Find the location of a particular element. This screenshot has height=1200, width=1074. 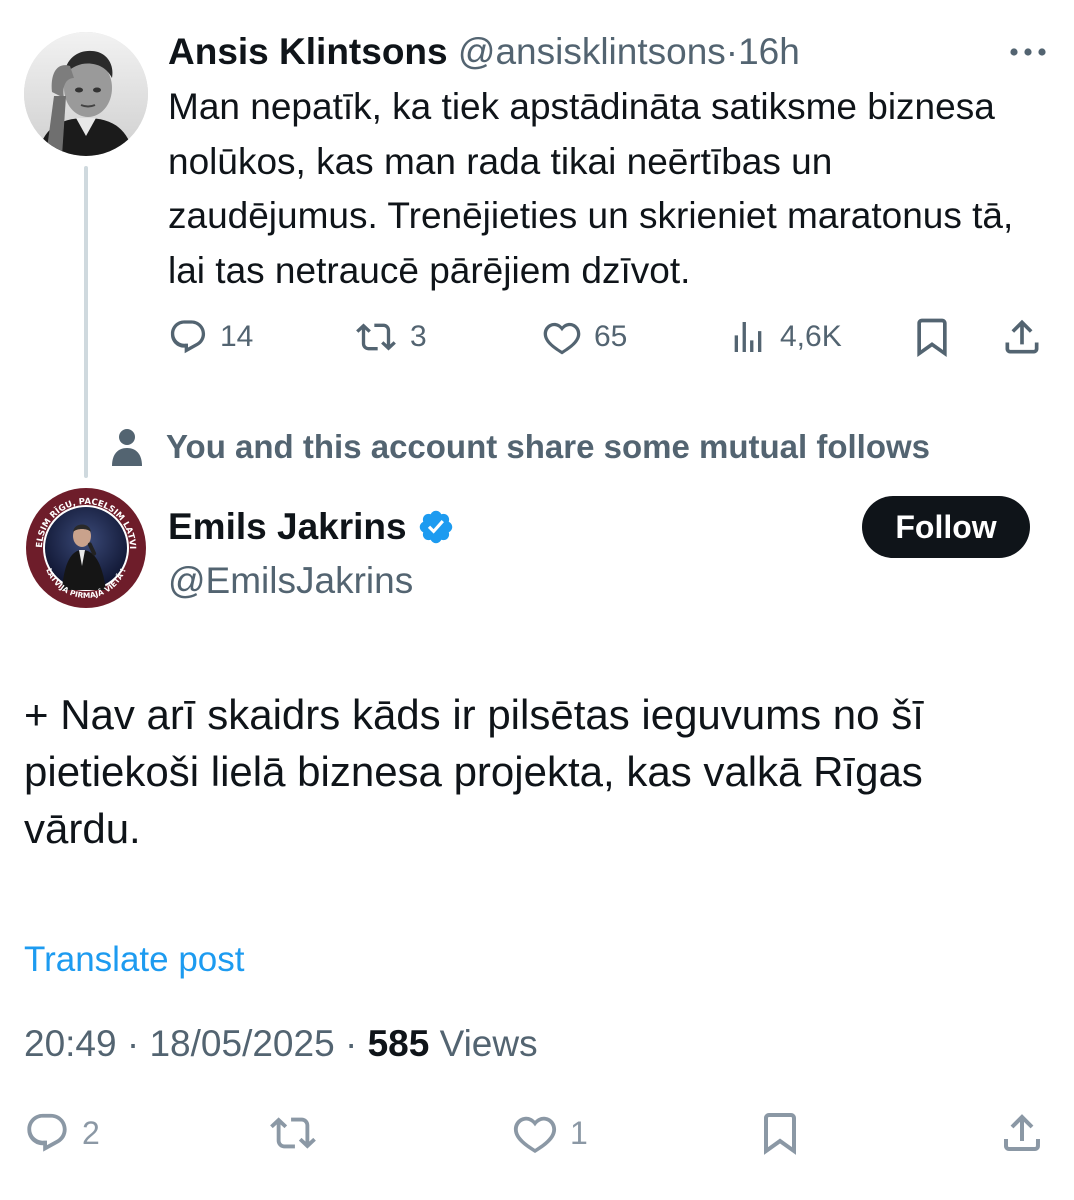

post-views-label: Views is located at coordinates (488, 1043).